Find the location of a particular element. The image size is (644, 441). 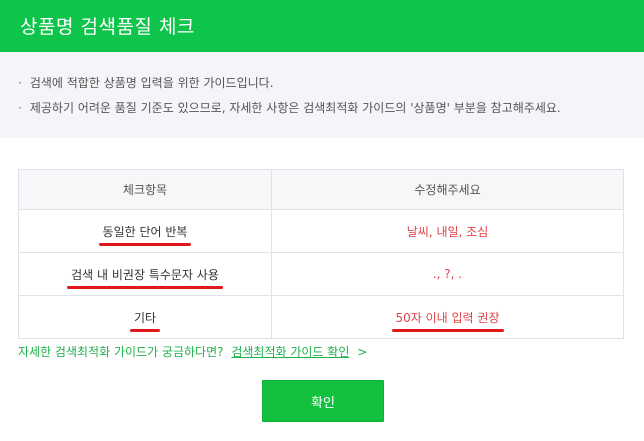

check-item-label: 기타 is located at coordinates (145, 320).